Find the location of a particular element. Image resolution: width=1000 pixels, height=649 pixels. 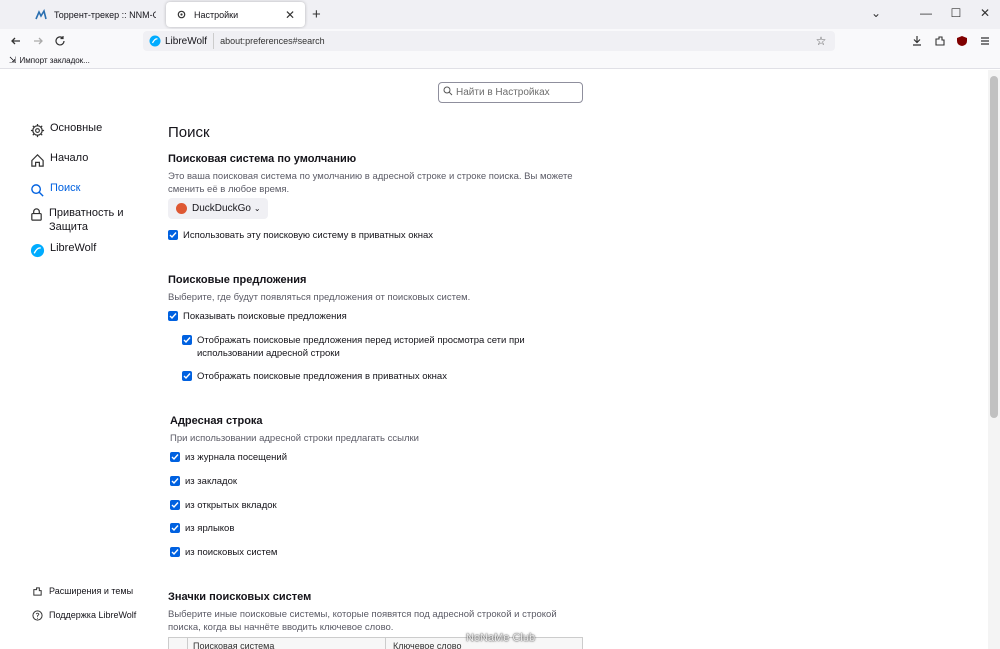

address-history-checkbox: из журнала посещений is located at coordinates (228, 457).